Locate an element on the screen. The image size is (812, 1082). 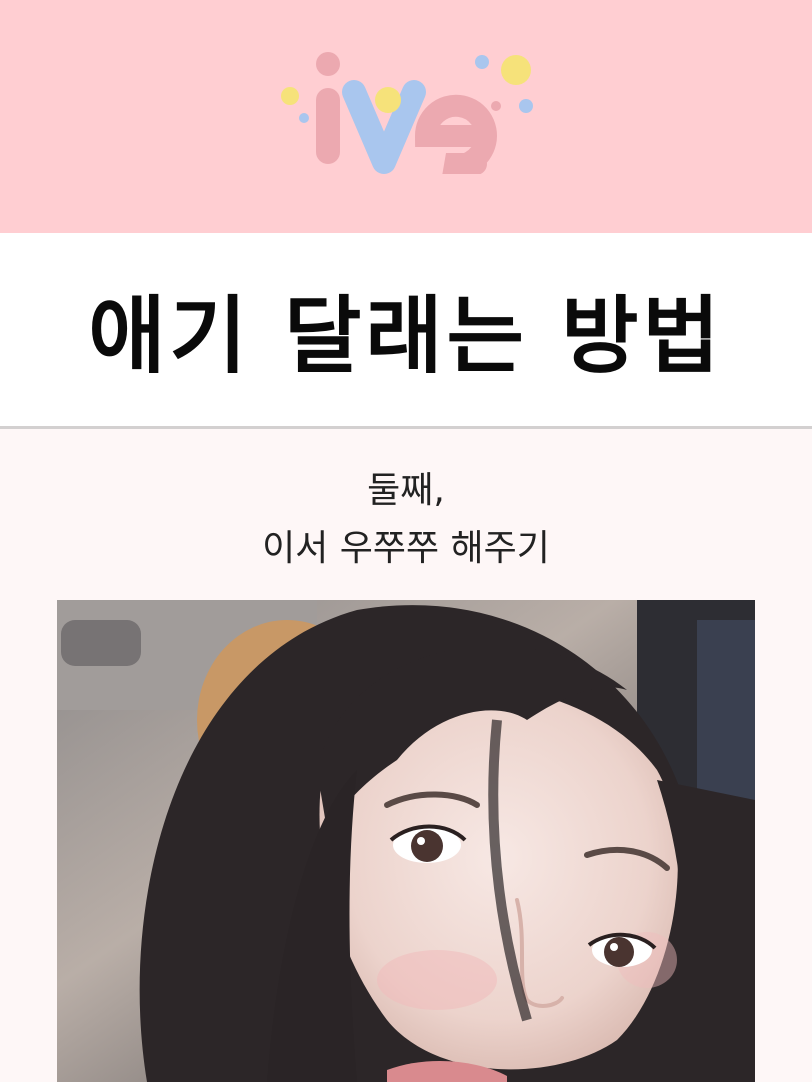
ive-logo: ive is located at coordinates (407, 113).